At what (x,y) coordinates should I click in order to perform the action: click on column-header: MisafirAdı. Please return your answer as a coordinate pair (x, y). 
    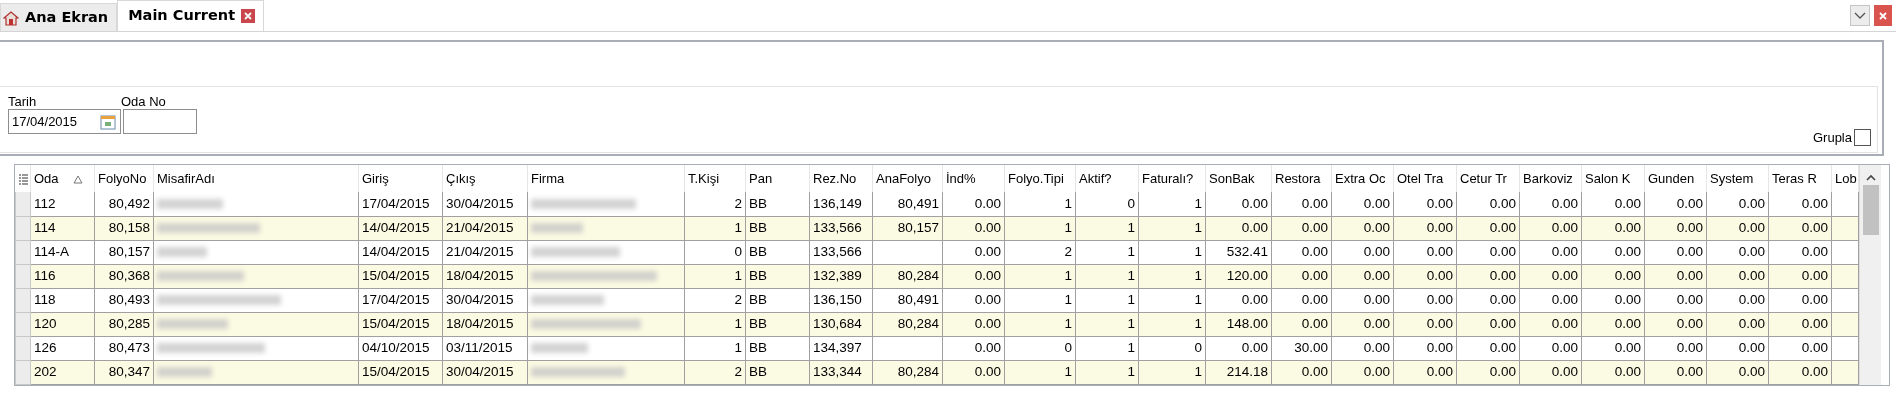
    Looking at the image, I should click on (256, 178).